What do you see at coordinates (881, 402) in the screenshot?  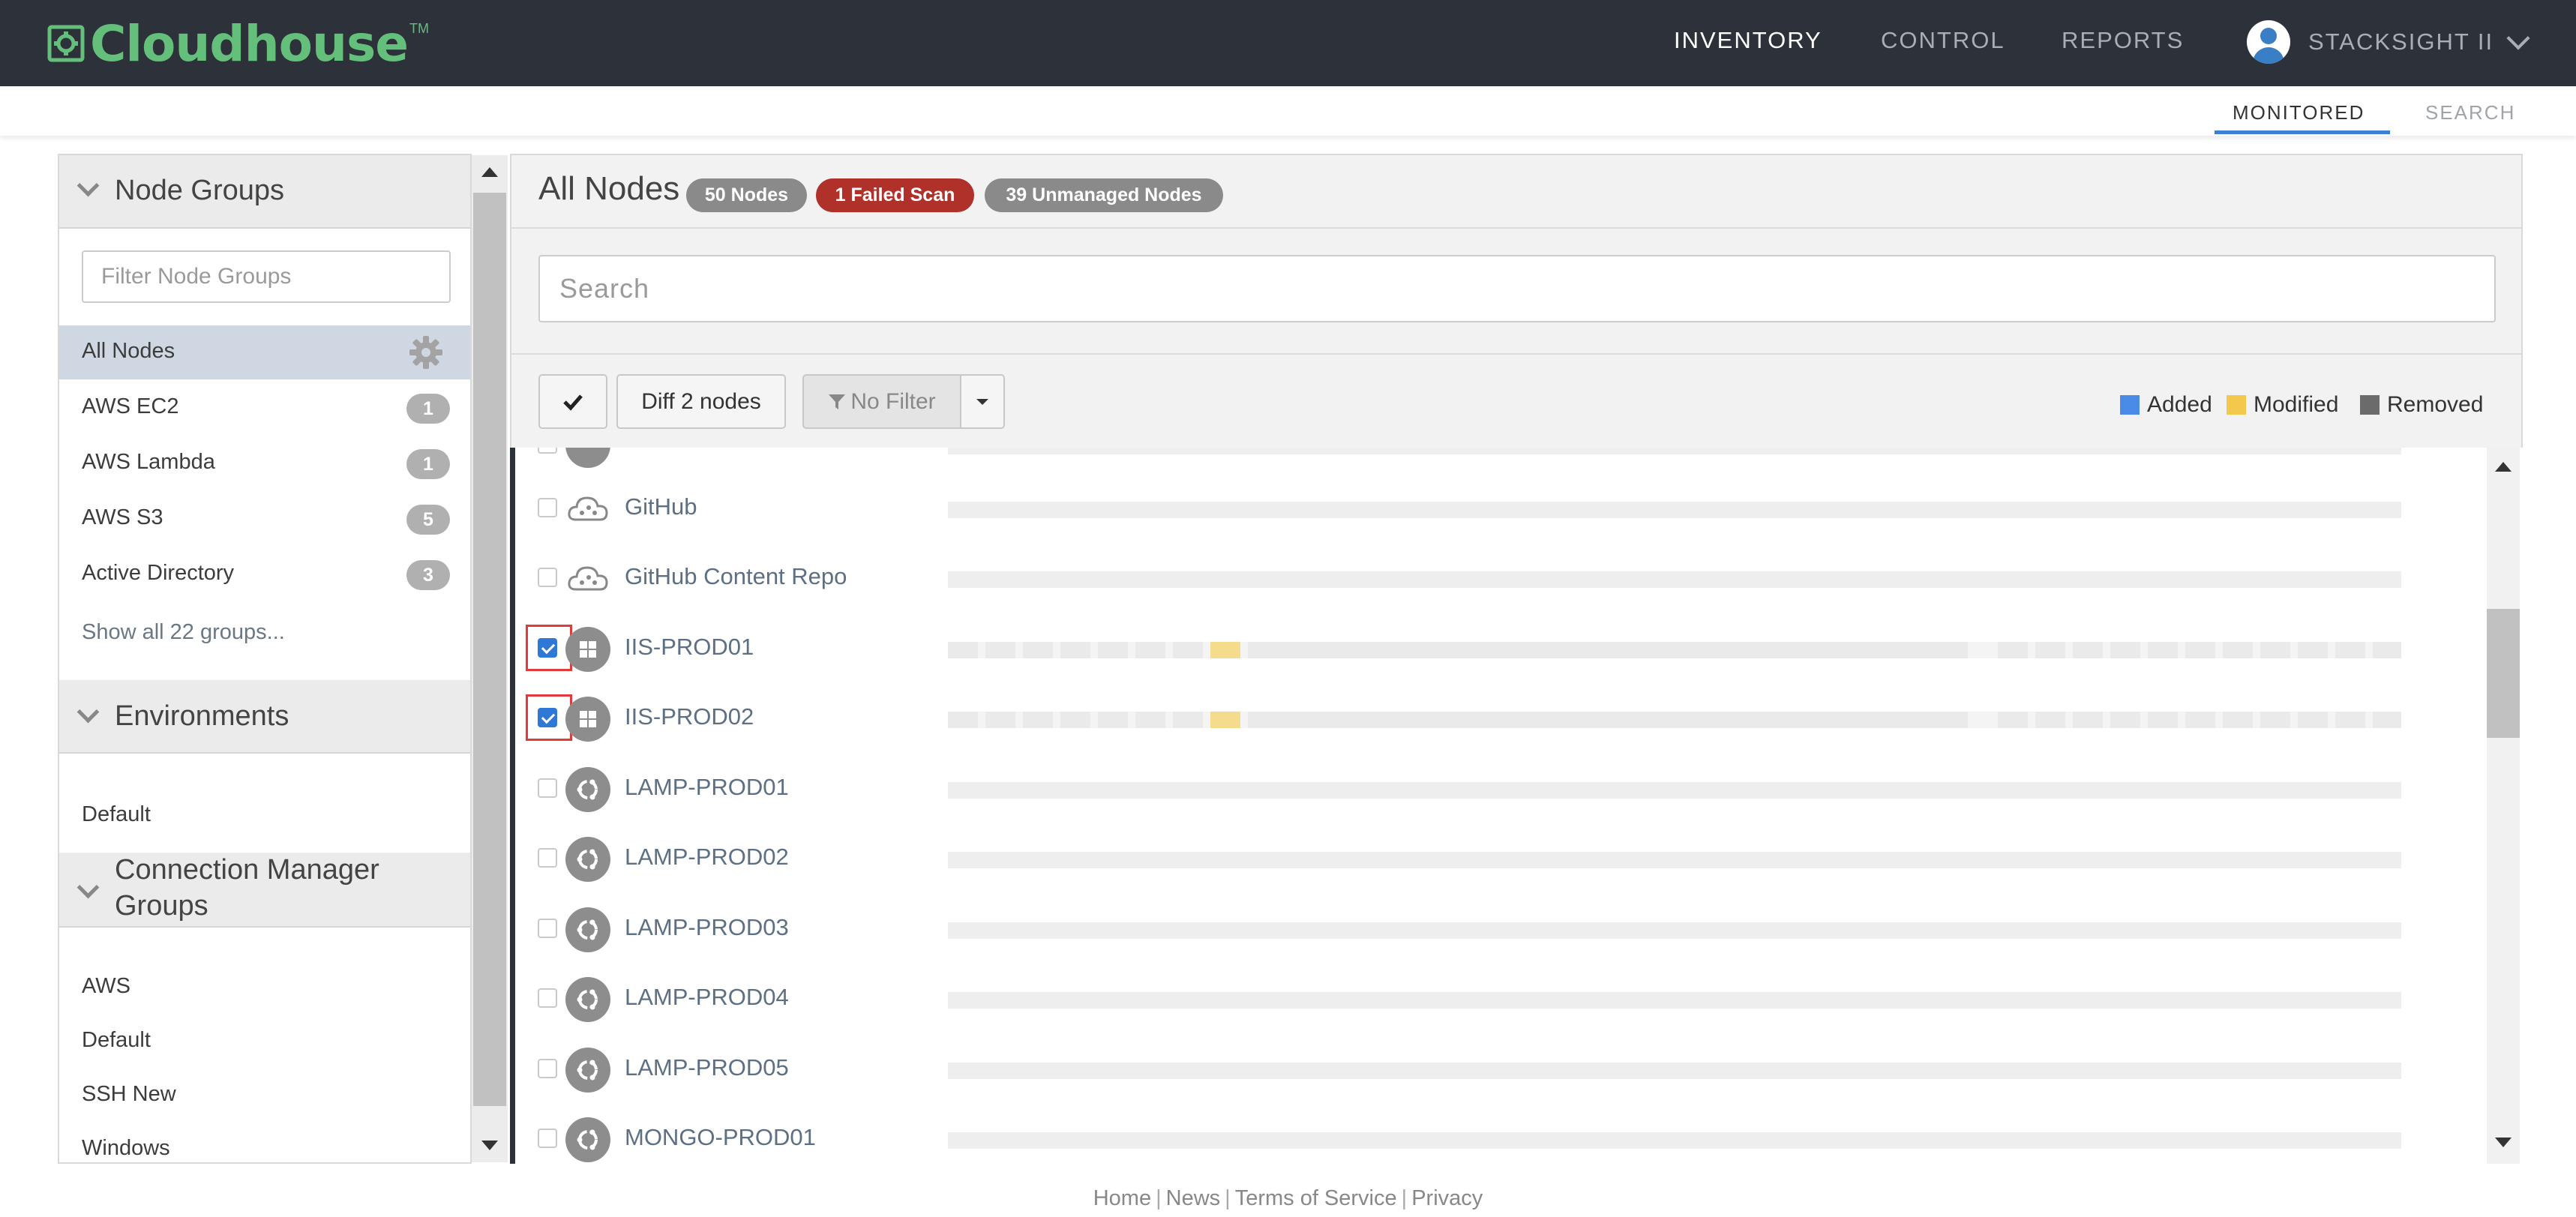 I see `no-filter-button: No Filter` at bounding box center [881, 402].